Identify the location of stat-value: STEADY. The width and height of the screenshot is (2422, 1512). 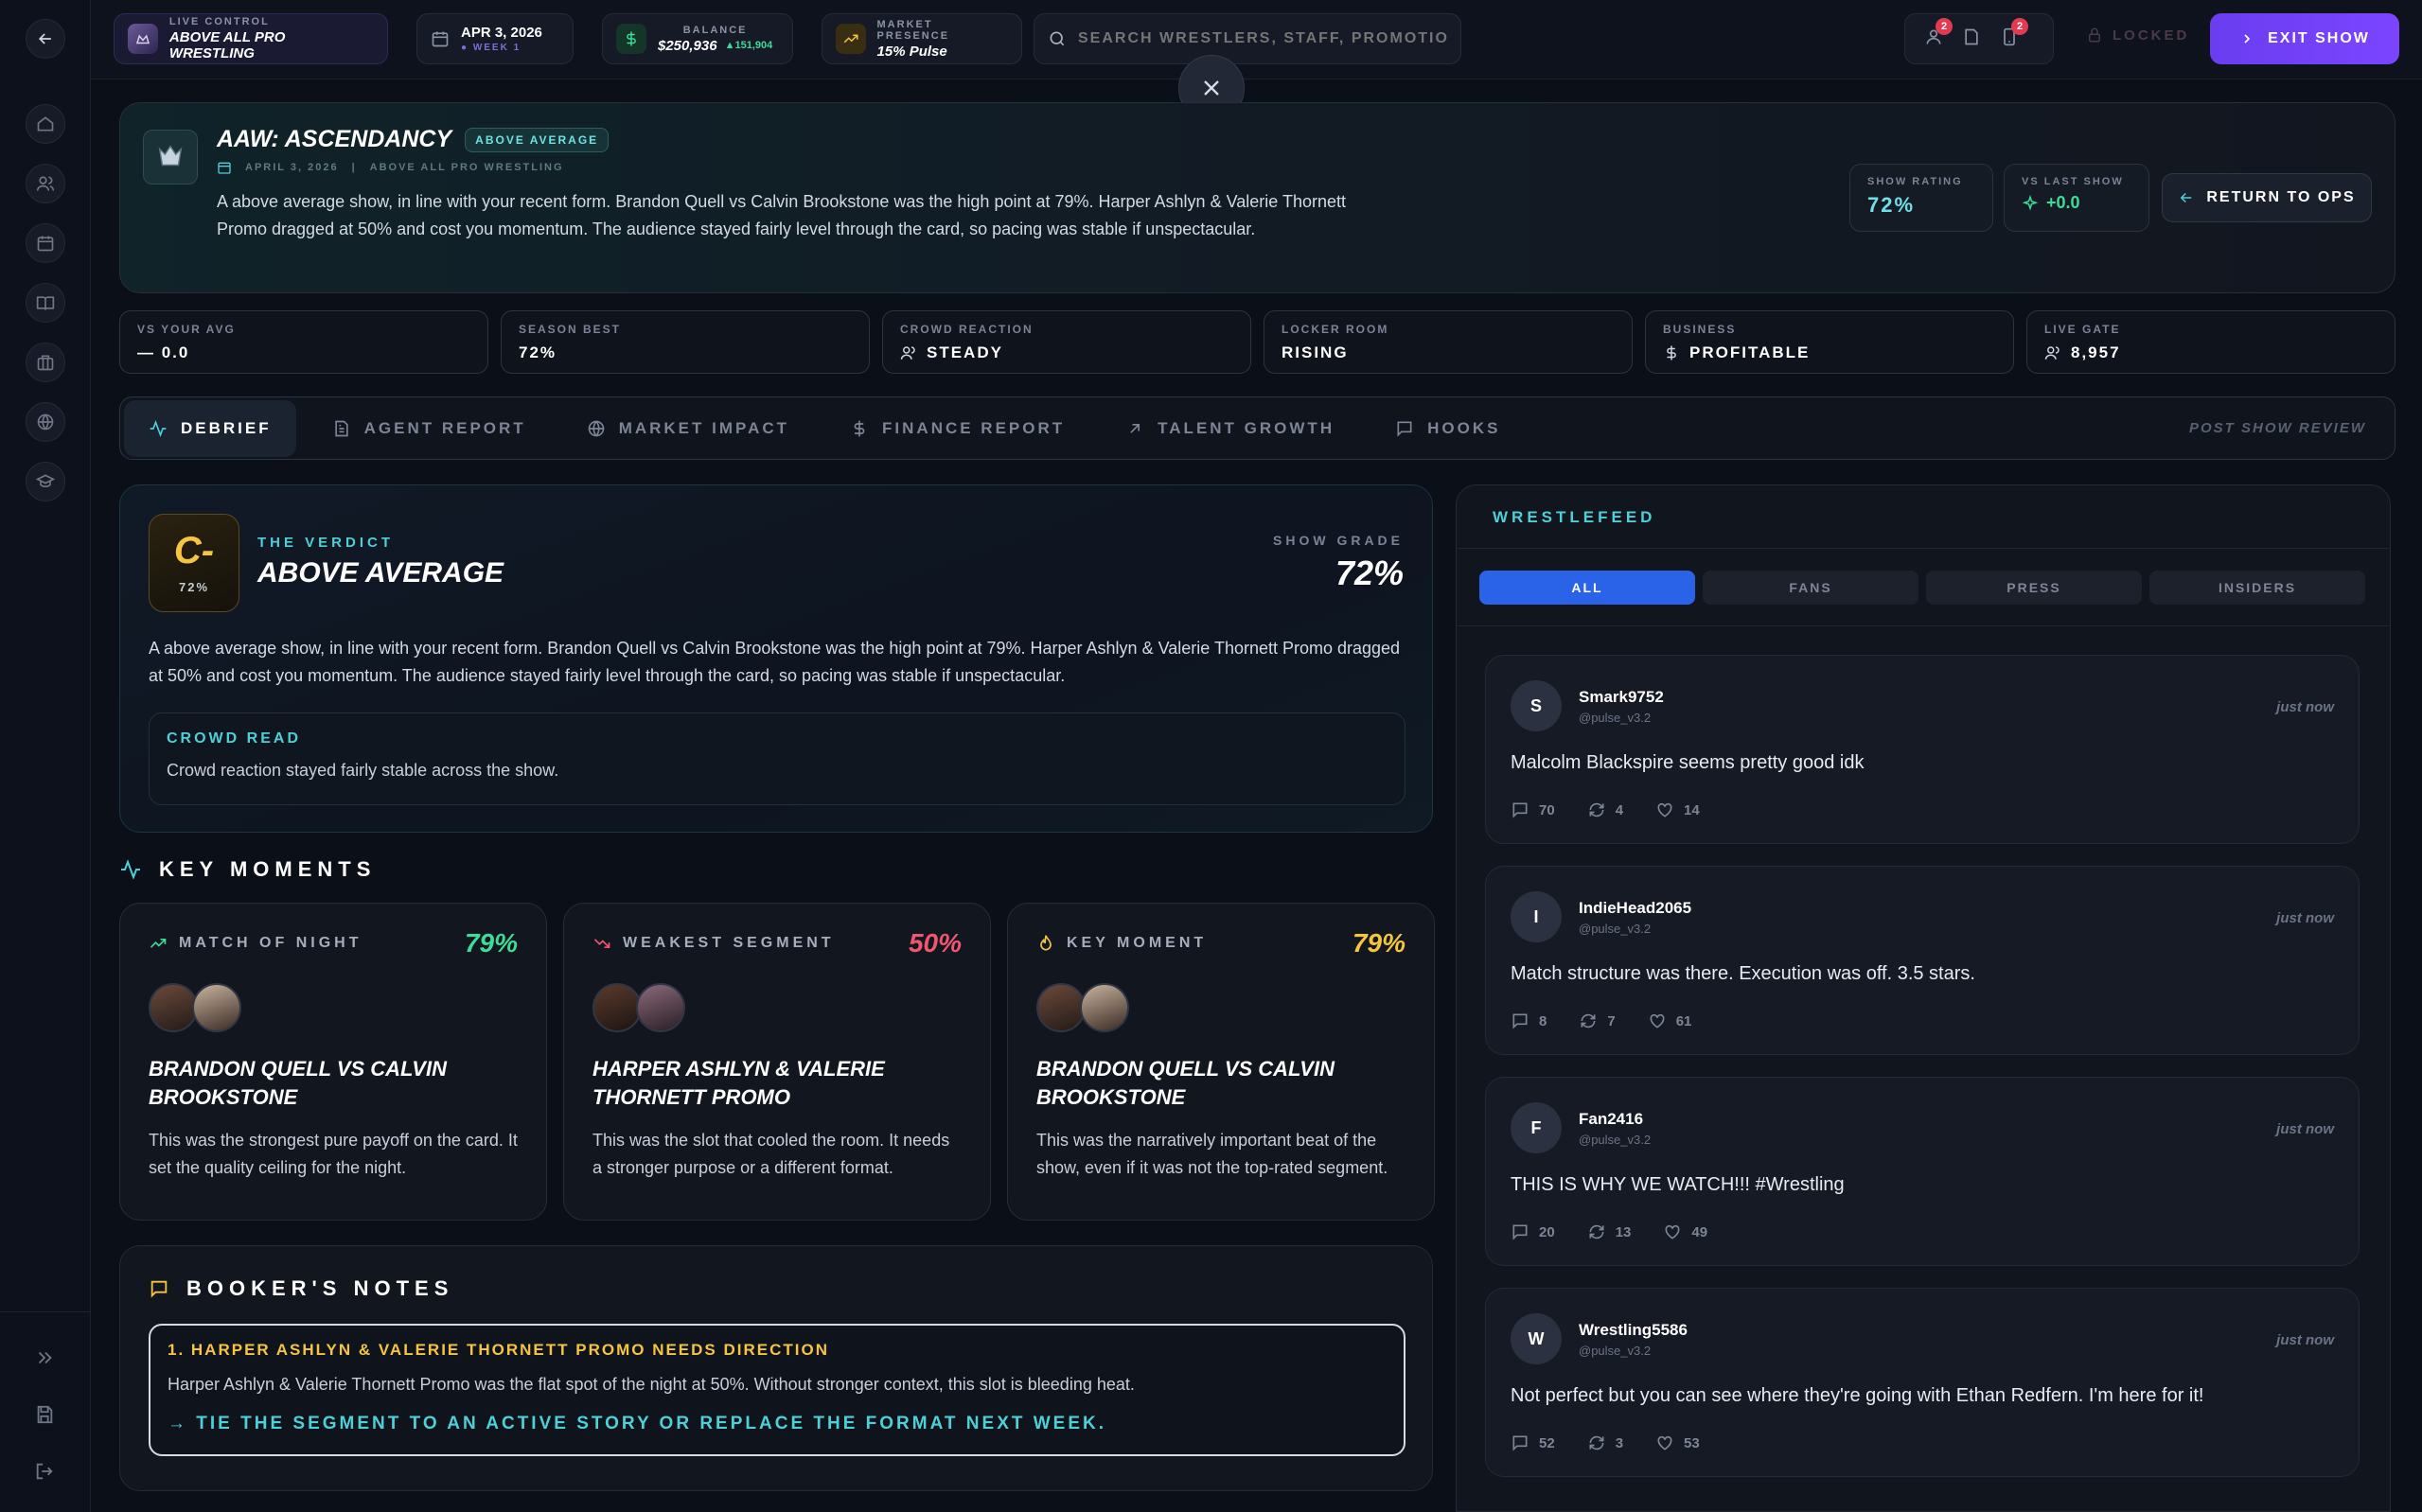
(965, 352).